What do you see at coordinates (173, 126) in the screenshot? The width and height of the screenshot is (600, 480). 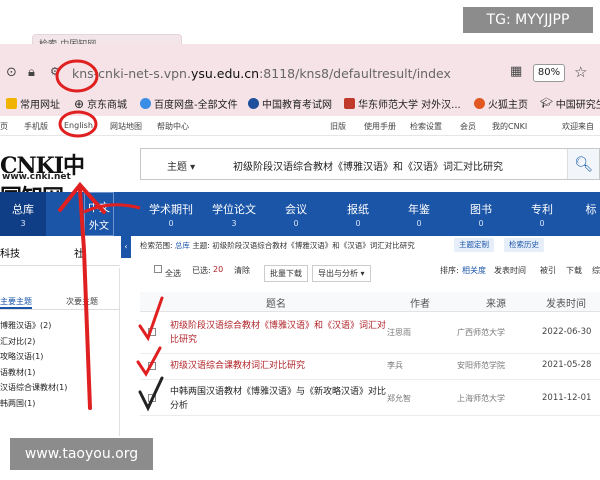 I see `top-link: 帮助中心` at bounding box center [173, 126].